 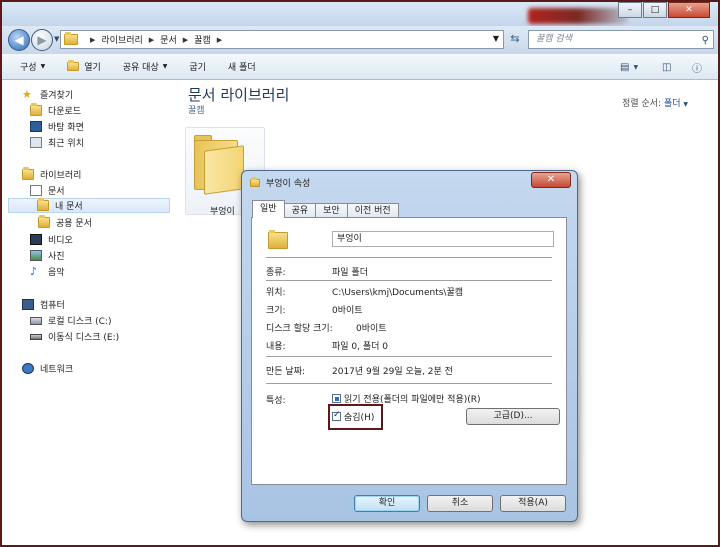 What do you see at coordinates (66, 144) in the screenshot?
I see `sidebar-label: 최근 위치` at bounding box center [66, 144].